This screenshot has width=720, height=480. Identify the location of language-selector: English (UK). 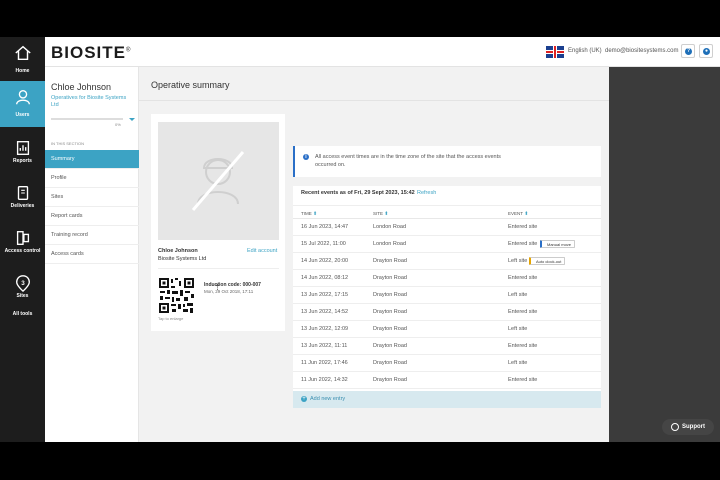
(585, 51).